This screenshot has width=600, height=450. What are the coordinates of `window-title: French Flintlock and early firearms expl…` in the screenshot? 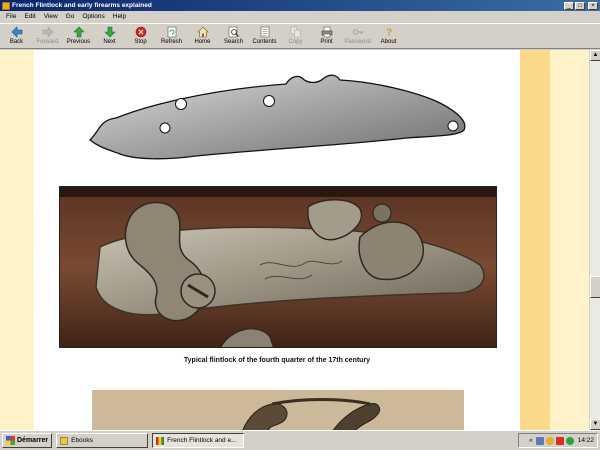 It's located at (82, 5).